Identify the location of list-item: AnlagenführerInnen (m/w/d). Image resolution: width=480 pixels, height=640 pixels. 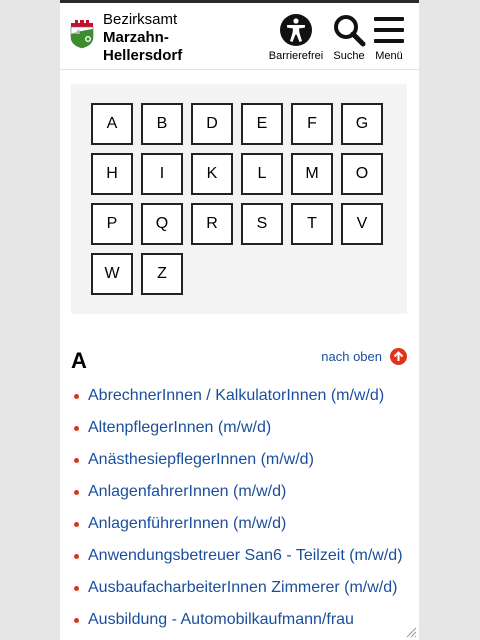
(241, 528).